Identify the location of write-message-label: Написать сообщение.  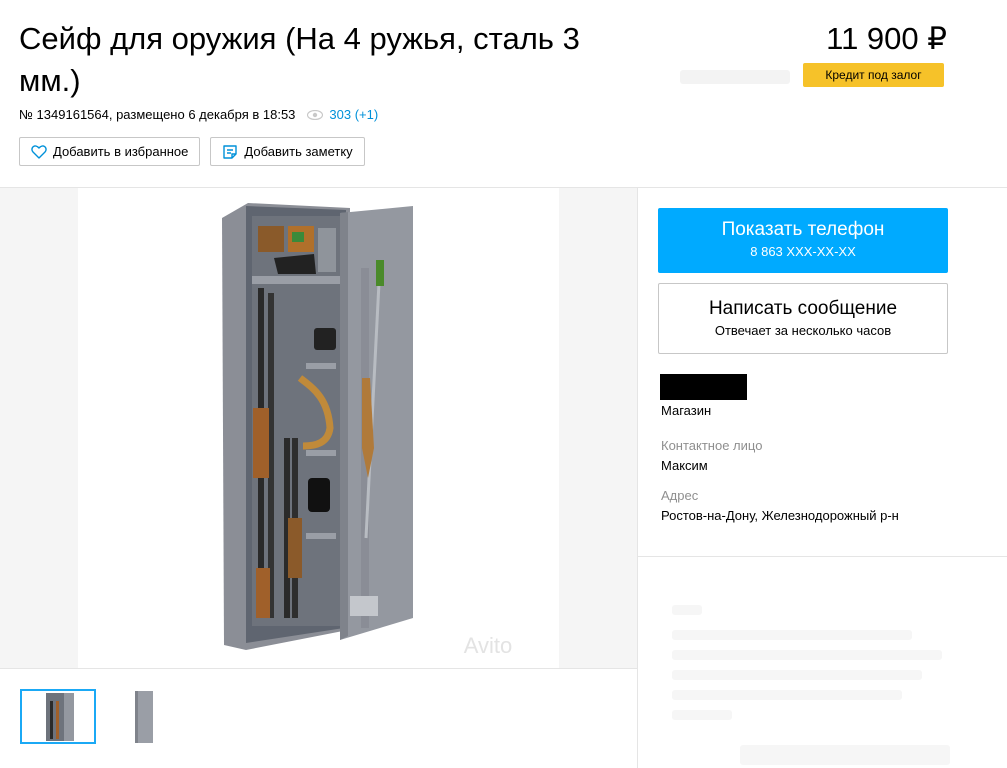
(803, 308).